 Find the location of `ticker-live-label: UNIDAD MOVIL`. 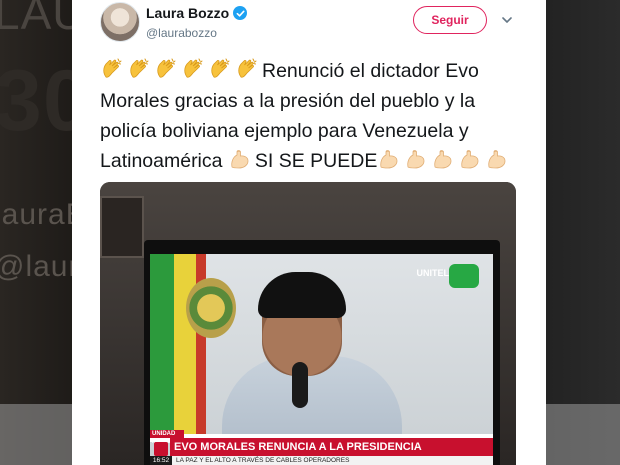

ticker-live-label: UNIDAD MOVIL is located at coordinates (167, 437).